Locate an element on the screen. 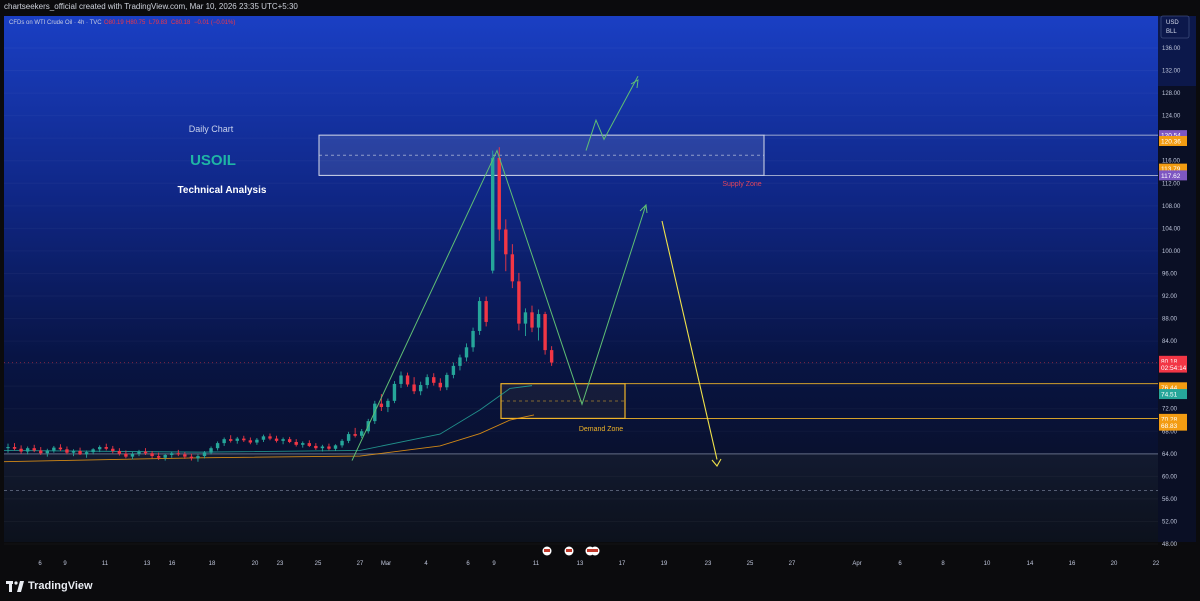 The image size is (1200, 601). y-tick-label: 104.00 is located at coordinates (1171, 229).